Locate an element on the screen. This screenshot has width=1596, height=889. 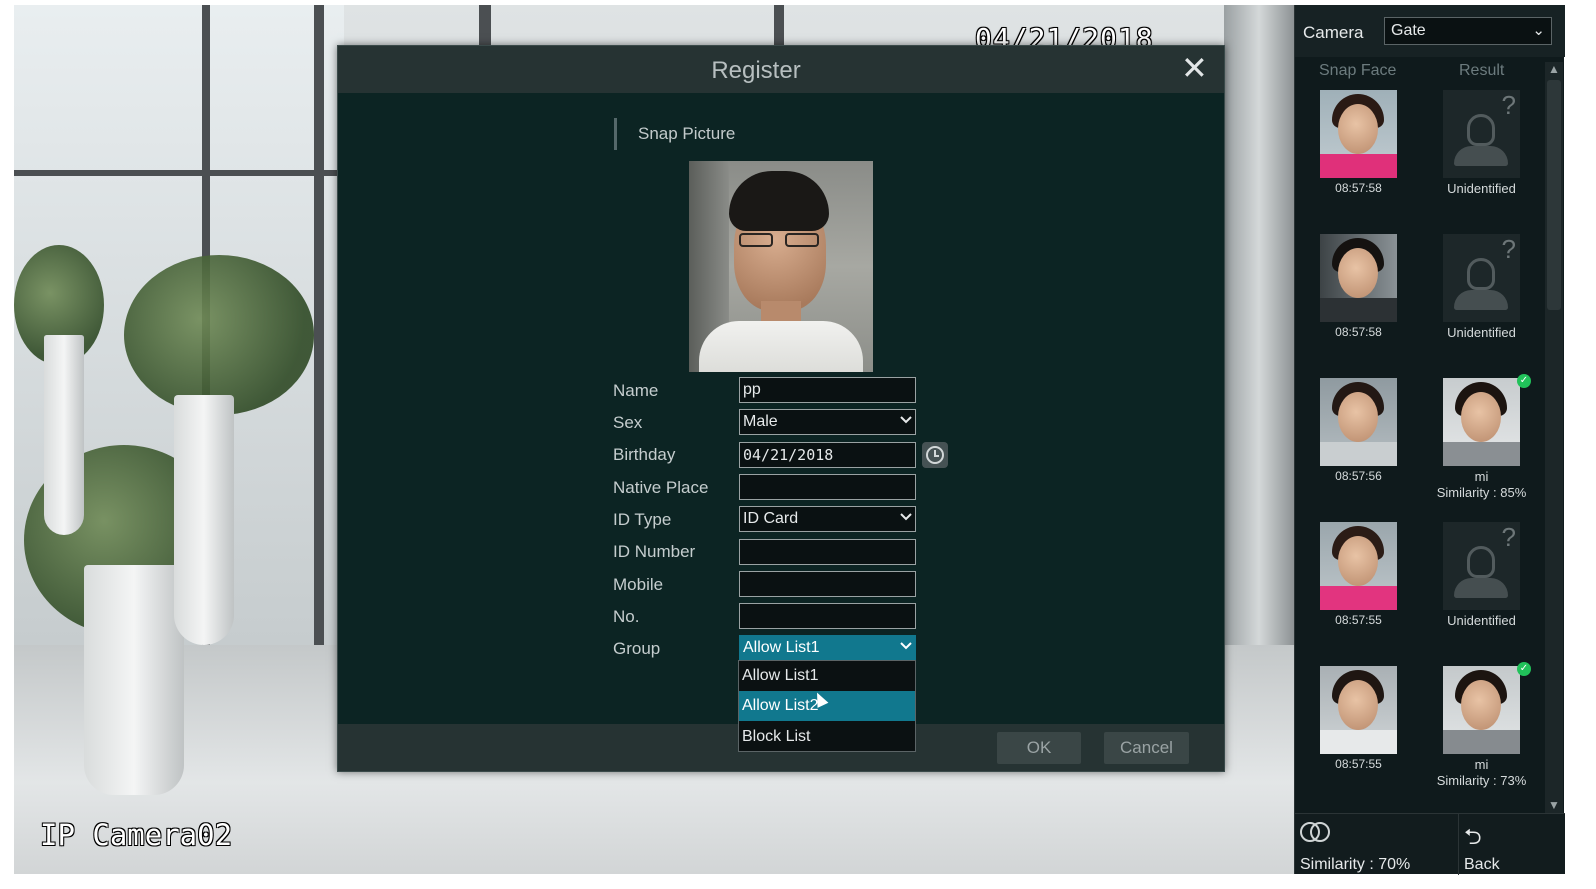
mobile-label: Mobile is located at coordinates (638, 584).